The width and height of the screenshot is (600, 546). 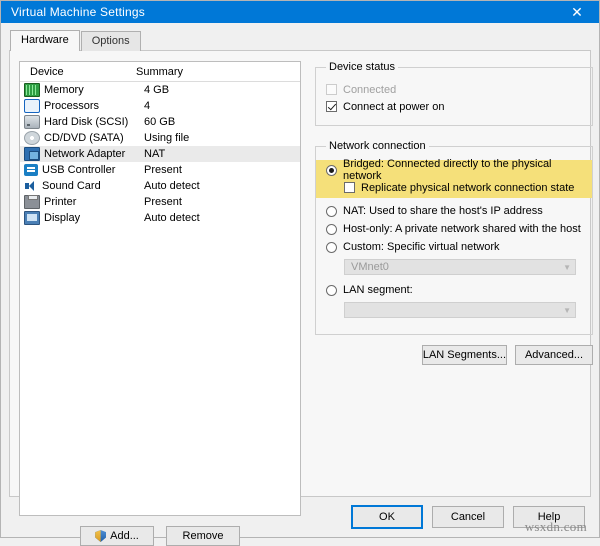 I want to click on radio-lan-segment, so click(x=331, y=290).